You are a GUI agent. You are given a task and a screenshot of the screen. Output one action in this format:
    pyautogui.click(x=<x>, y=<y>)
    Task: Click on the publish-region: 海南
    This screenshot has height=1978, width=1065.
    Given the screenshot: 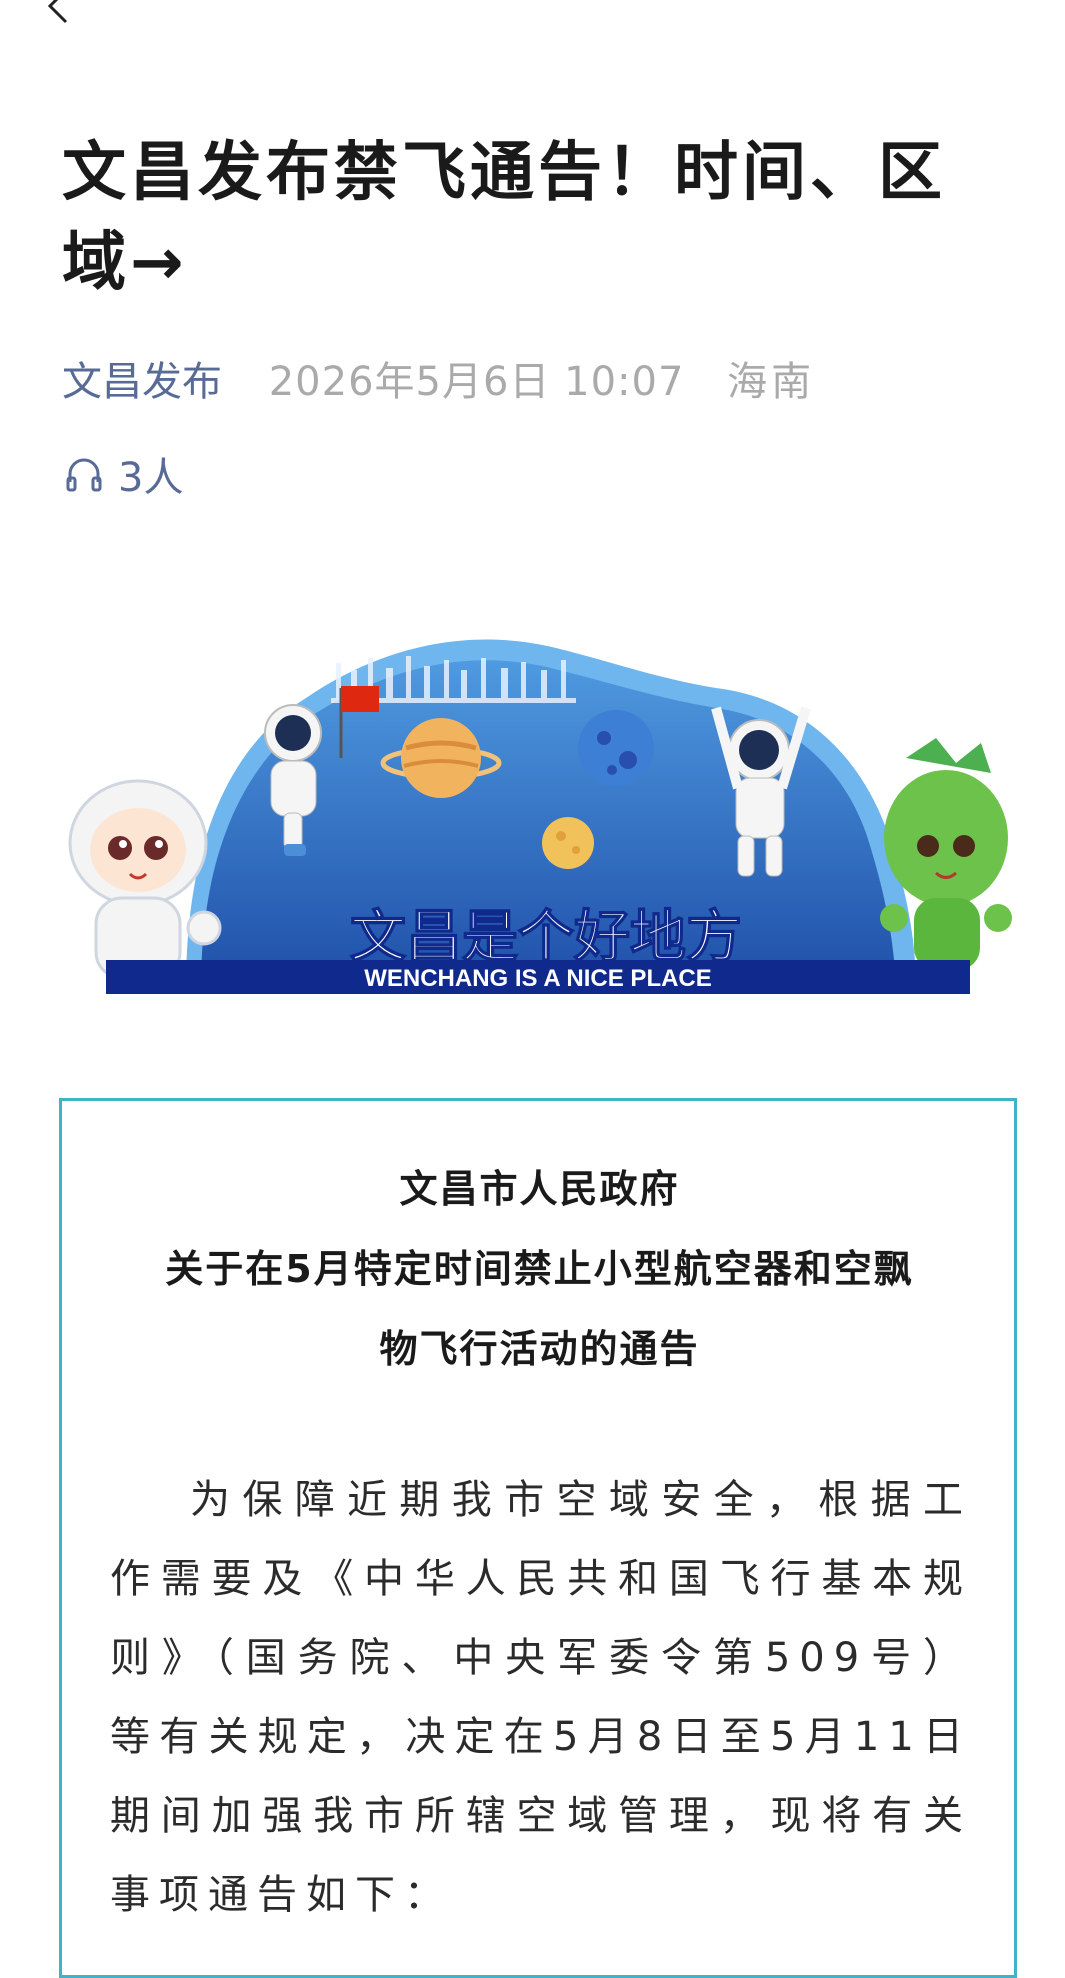 What is the action you would take?
    pyautogui.click(x=771, y=382)
    